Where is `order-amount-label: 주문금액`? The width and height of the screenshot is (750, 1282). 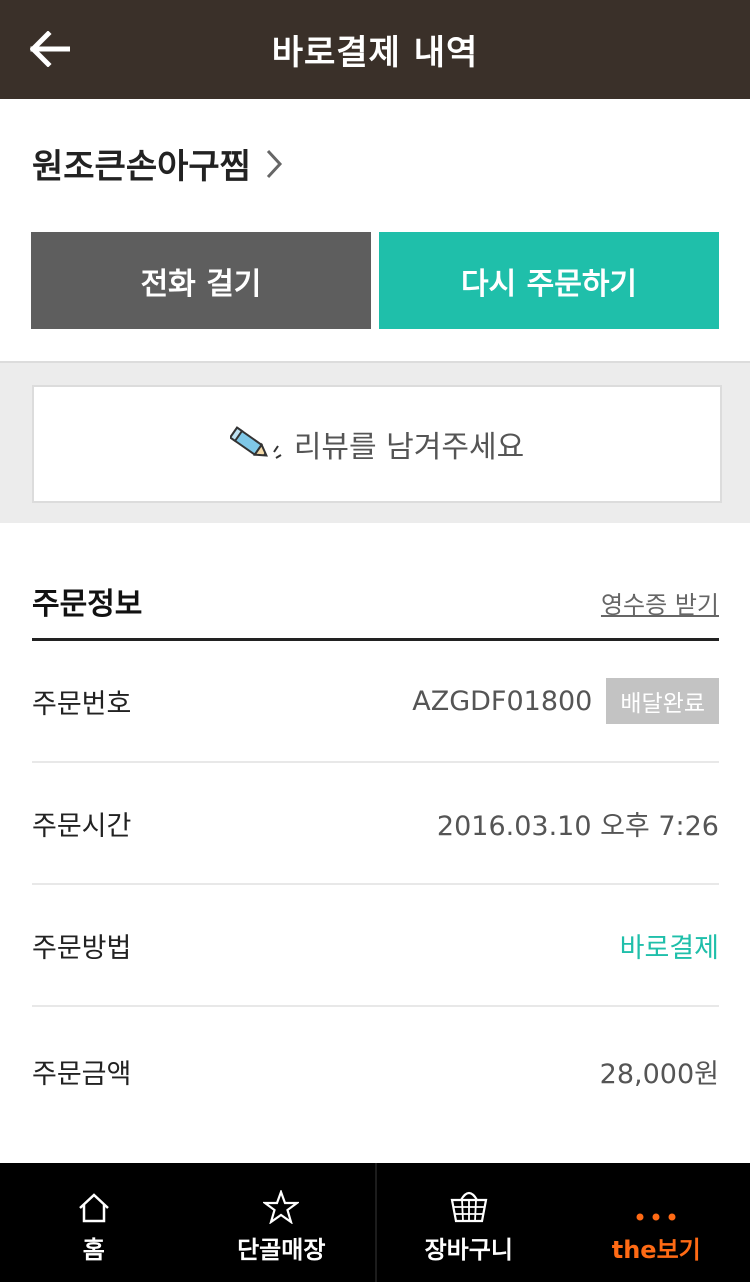
order-amount-label: 주문금액 is located at coordinates (82, 1074).